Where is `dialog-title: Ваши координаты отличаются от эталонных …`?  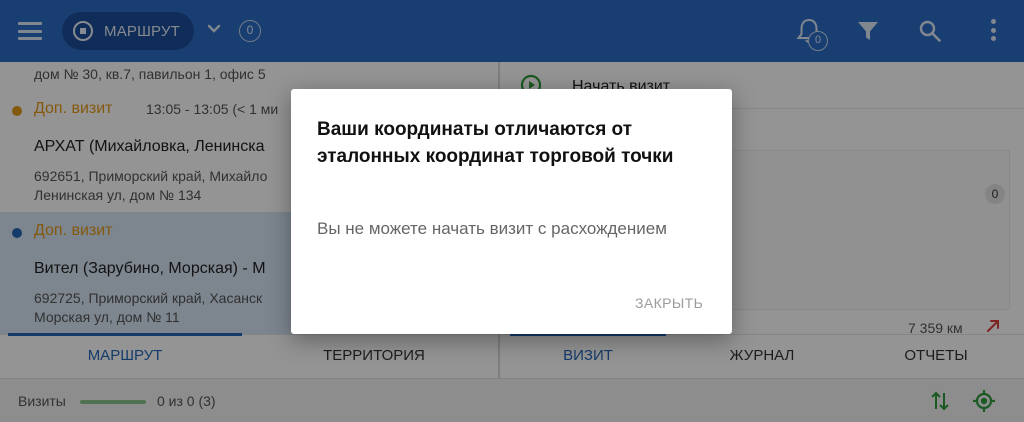 dialog-title: Ваши координаты отличаются от эталонных … is located at coordinates (495, 143).